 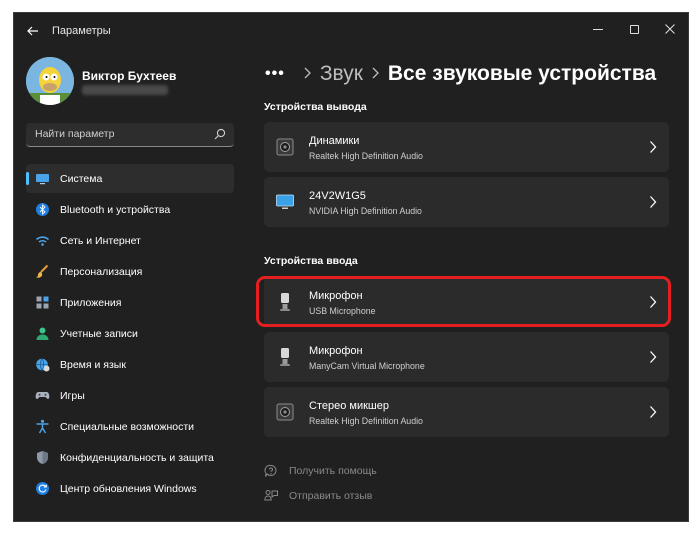 I want to click on title-bar: Параметры, so click(x=351, y=31).